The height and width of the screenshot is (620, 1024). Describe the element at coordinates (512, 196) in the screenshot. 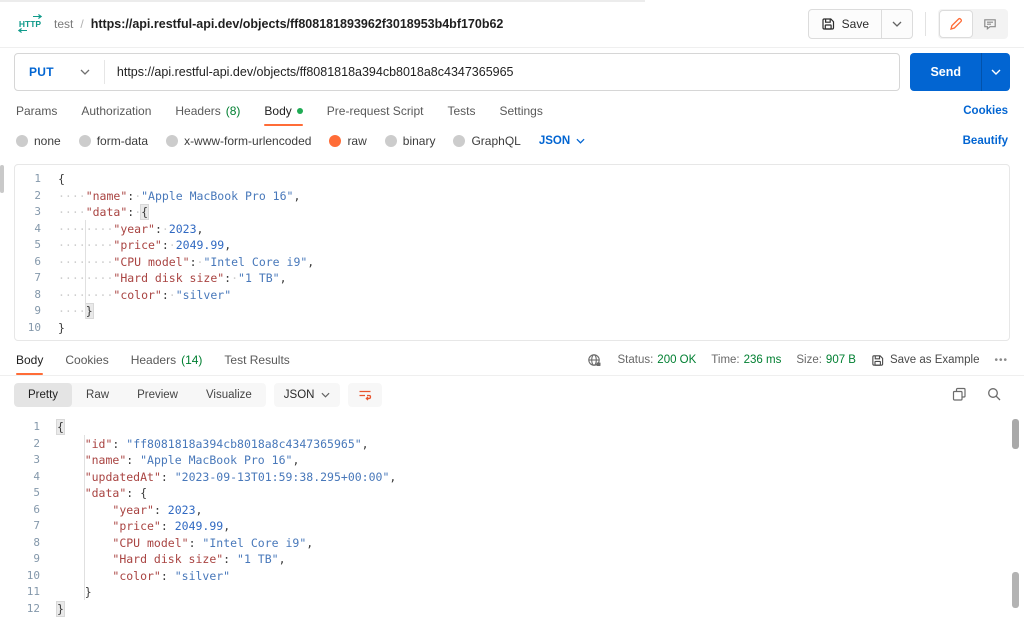

I see `code-line: 2 ····"name":·"Apple MacBook Pro 16",` at that location.